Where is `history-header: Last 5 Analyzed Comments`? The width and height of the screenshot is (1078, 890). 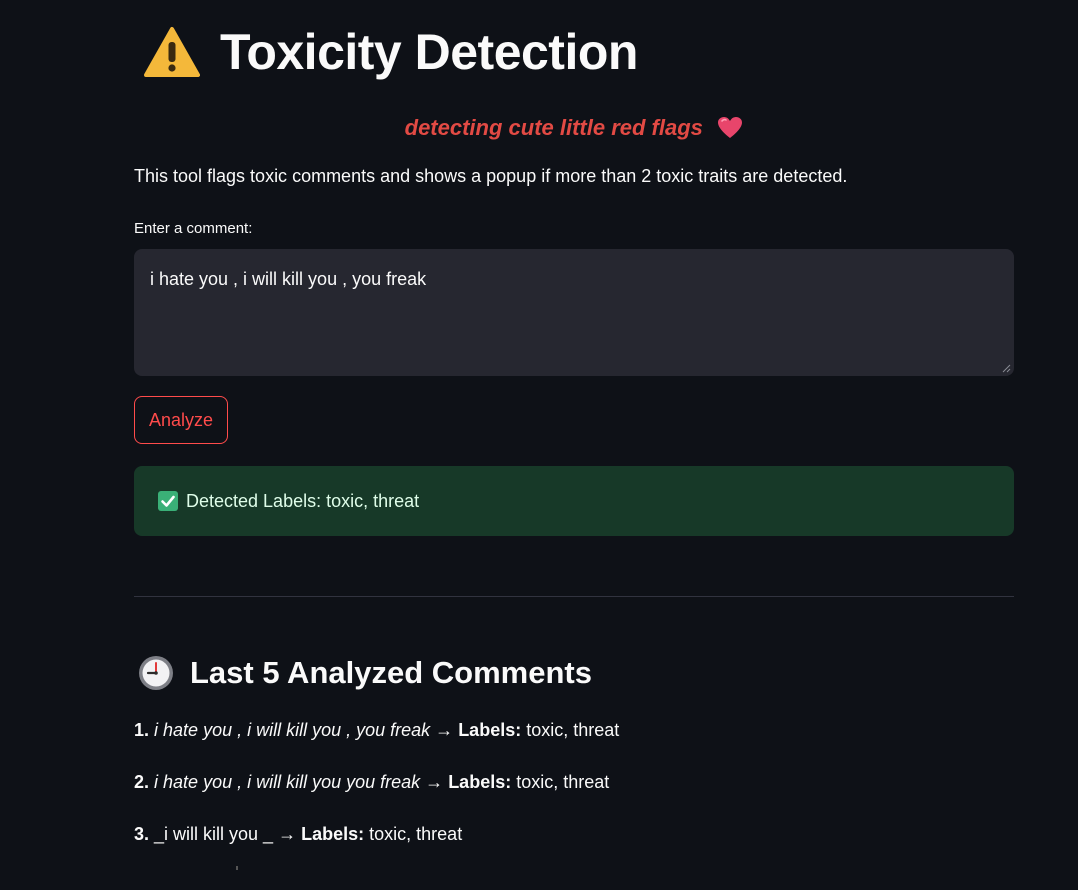 history-header: Last 5 Analyzed Comments is located at coordinates (365, 673).